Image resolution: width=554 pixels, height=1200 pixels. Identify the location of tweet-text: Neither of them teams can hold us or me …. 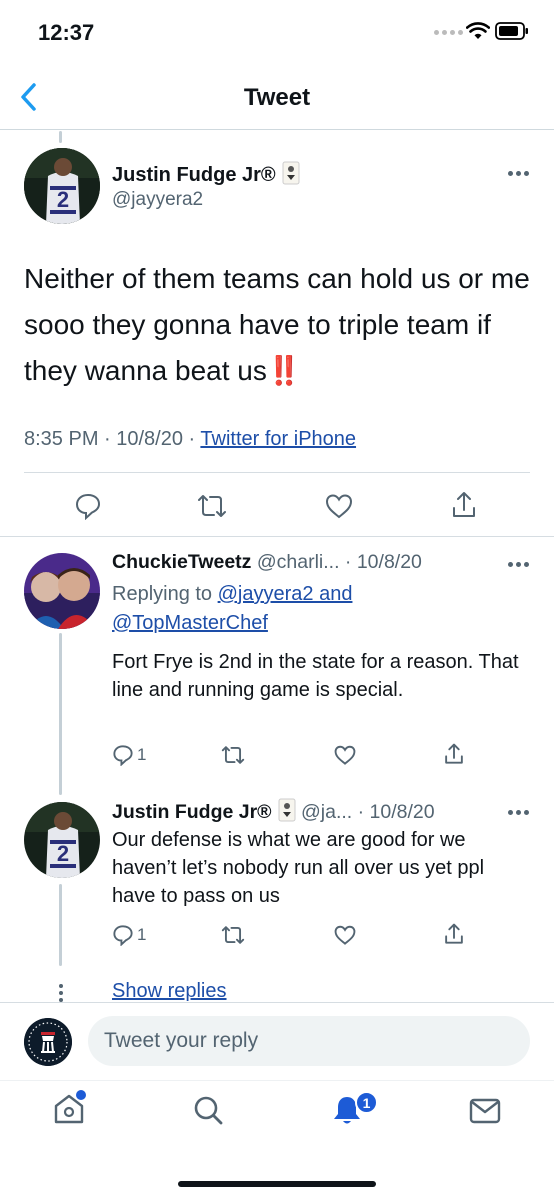
(277, 324).